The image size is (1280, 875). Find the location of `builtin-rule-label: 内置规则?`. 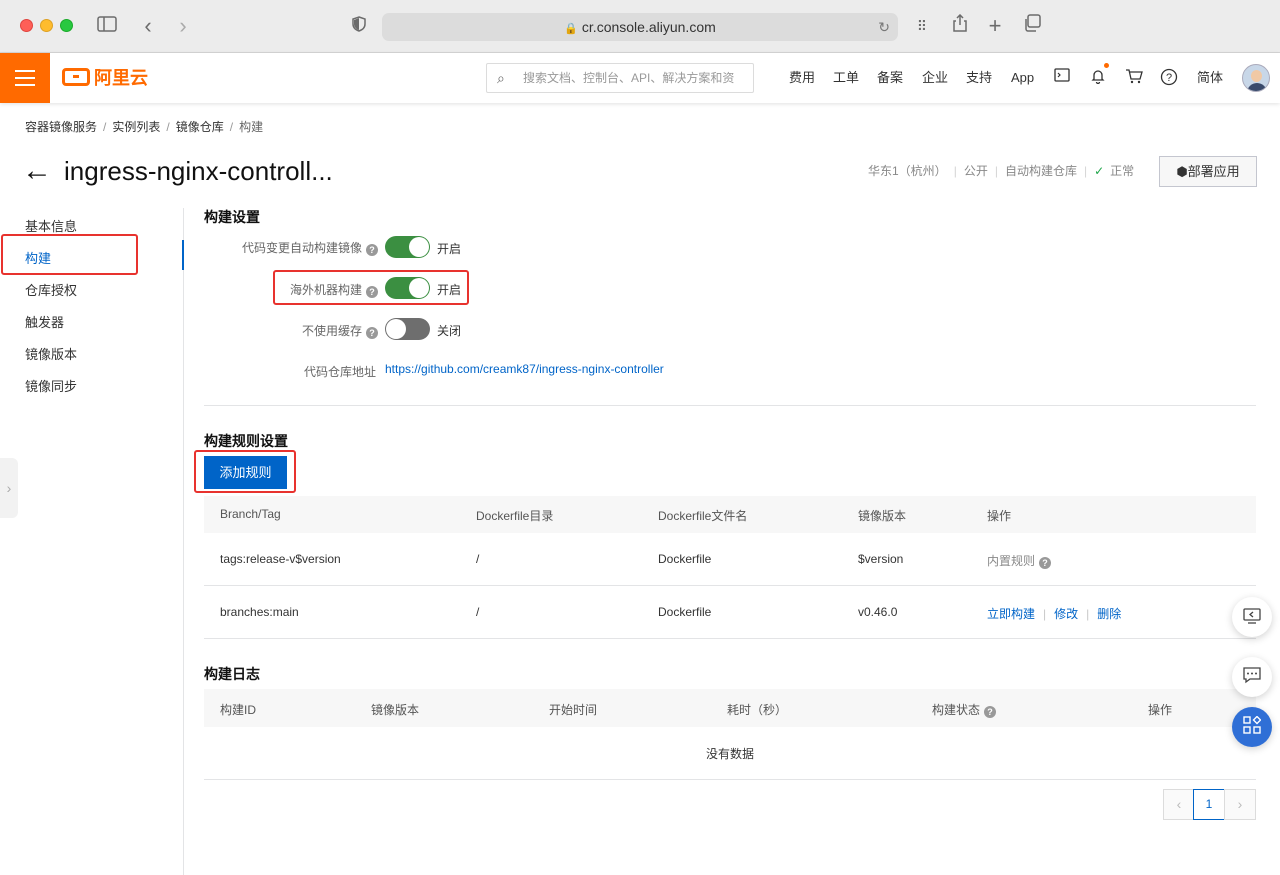

builtin-rule-label: 内置规则? is located at coordinates (1019, 560).